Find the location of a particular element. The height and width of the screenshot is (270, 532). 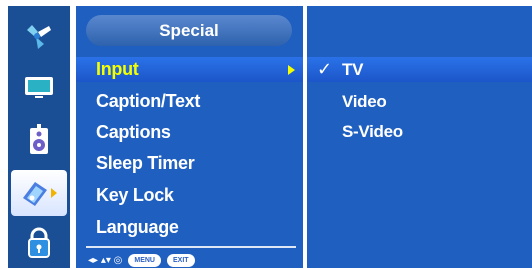

option-label: S-Video is located at coordinates (372, 131).